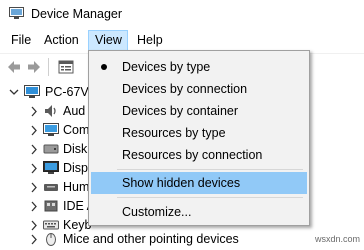 The image size is (364, 250). What do you see at coordinates (76, 130) in the screenshot?
I see `tree-item-label: Com` at bounding box center [76, 130].